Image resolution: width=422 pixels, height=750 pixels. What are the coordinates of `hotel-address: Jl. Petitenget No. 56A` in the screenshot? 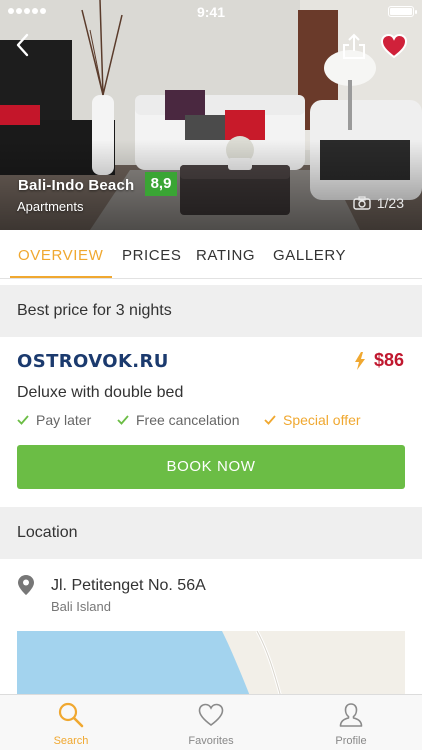 It's located at (128, 585).